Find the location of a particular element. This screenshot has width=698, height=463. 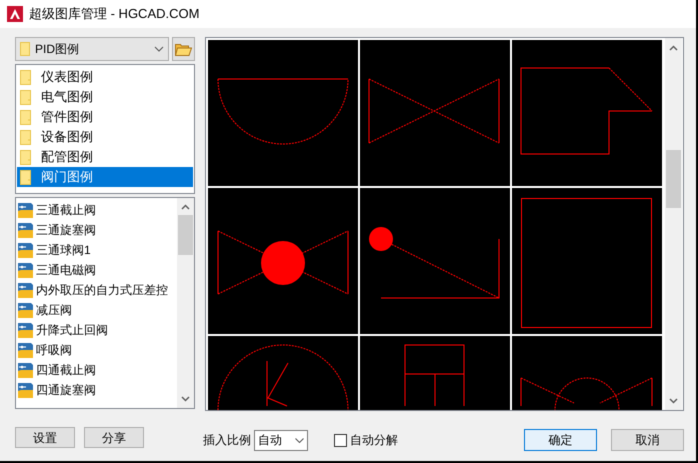

browse-folder-button is located at coordinates (183, 49).